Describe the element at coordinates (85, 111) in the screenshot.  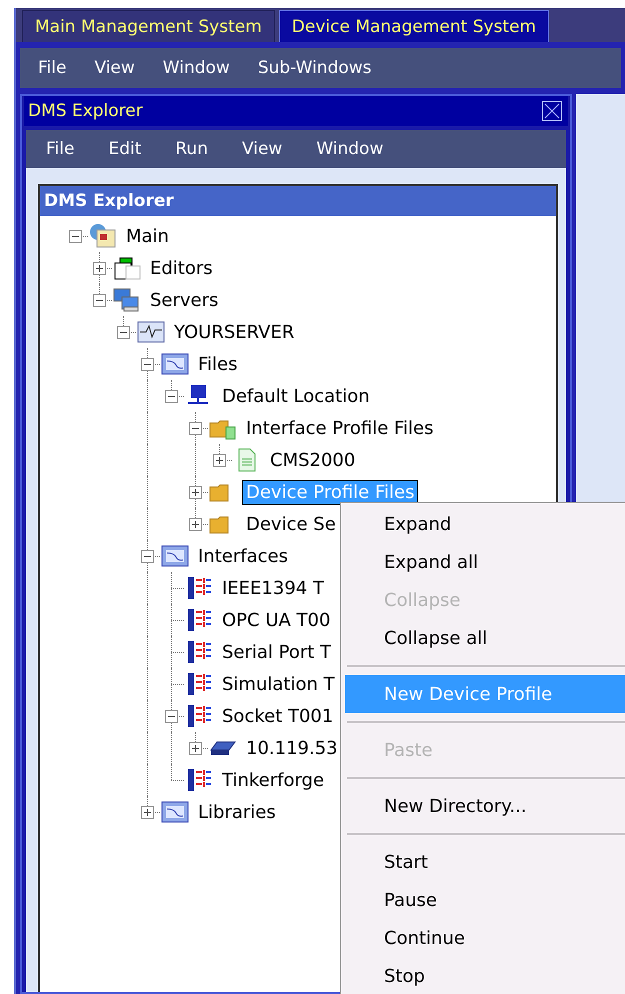
I see `panel-title: DMS Explorer` at that location.